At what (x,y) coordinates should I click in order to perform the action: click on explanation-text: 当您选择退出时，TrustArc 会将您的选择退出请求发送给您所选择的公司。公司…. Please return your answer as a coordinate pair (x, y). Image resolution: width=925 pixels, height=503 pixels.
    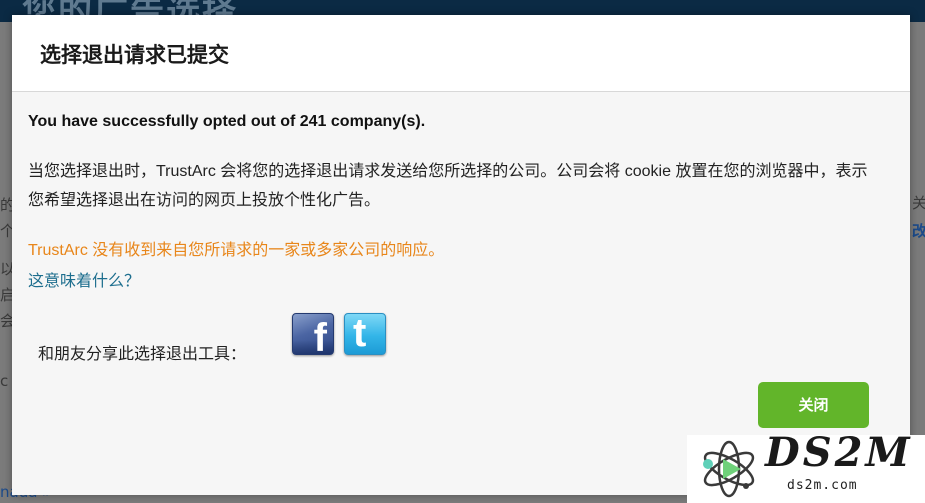
    Looking at the image, I should click on (448, 186).